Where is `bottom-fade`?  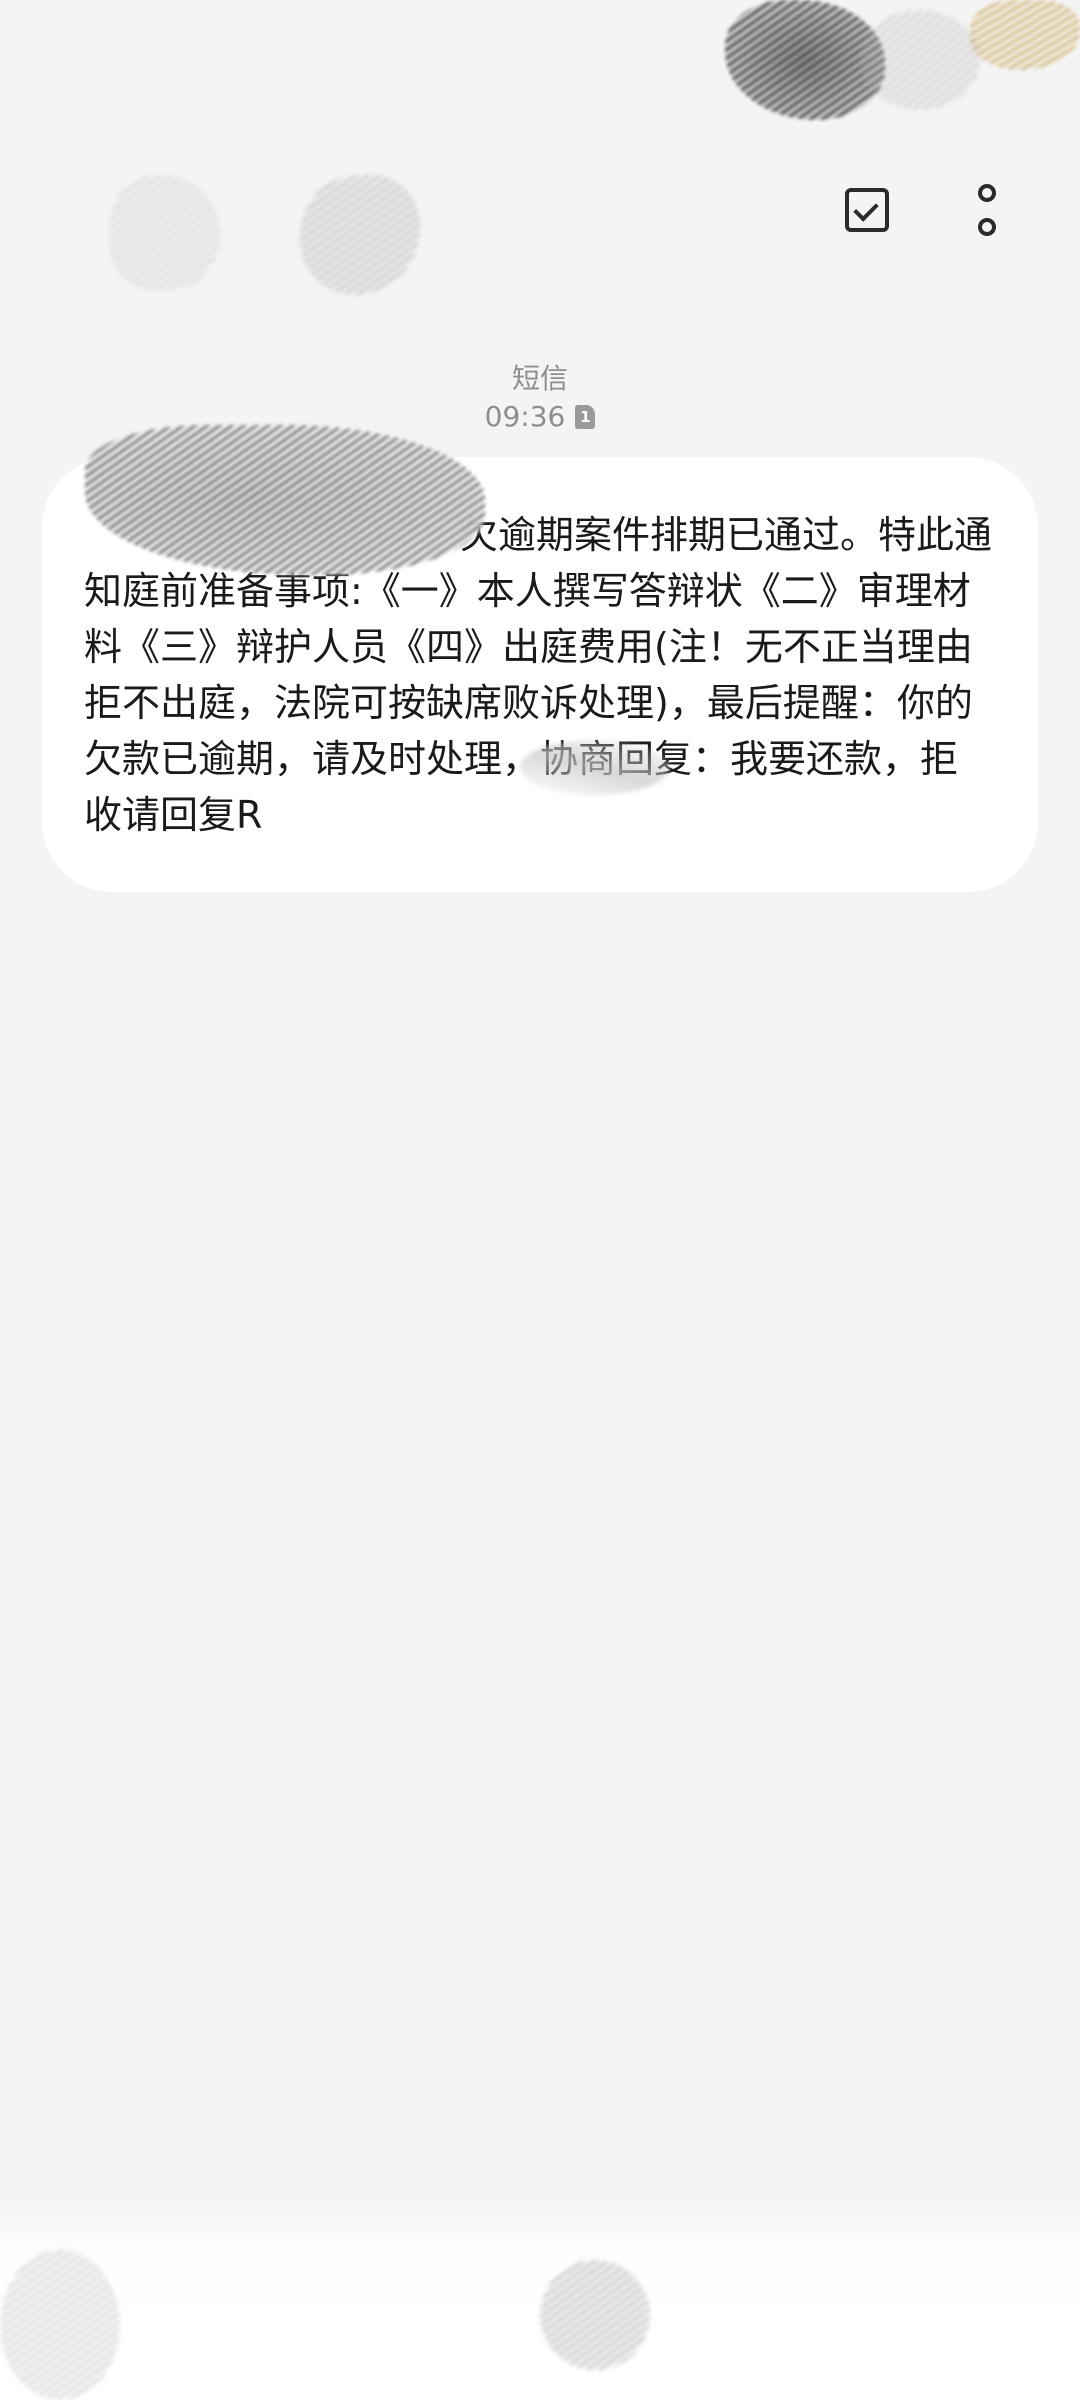
bottom-fade is located at coordinates (540, 2300).